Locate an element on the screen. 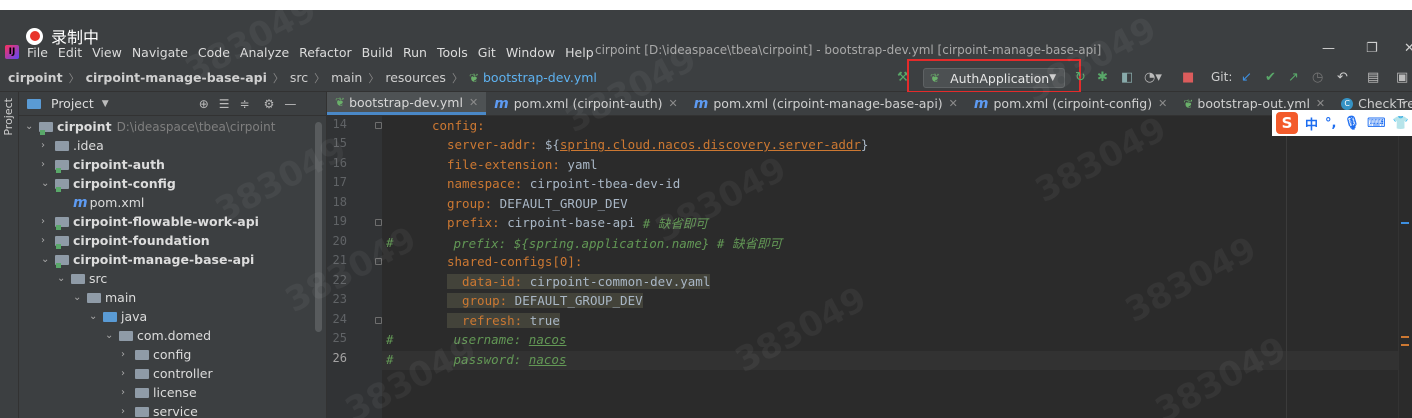 This screenshot has height=418, width=1412. git-commit-icon: ✔ is located at coordinates (1270, 77).